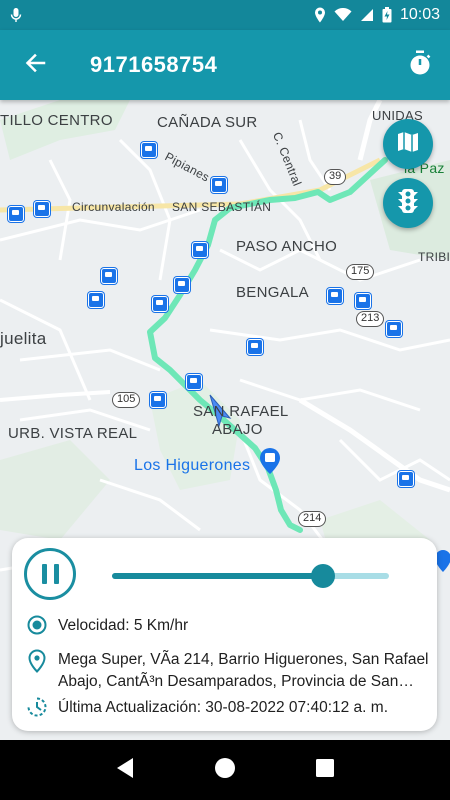 This screenshot has height=800, width=450. Describe the element at coordinates (37, 625) in the screenshot. I see `speed-indicator-icon` at that location.